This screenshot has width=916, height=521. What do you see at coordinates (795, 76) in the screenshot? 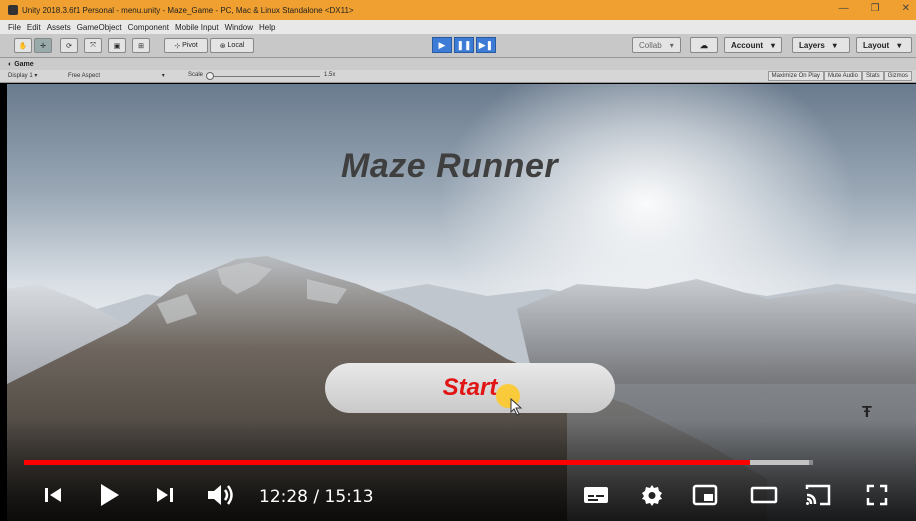
I see `maximize-on-play-toggle: Maximize On Play` at bounding box center [795, 76].